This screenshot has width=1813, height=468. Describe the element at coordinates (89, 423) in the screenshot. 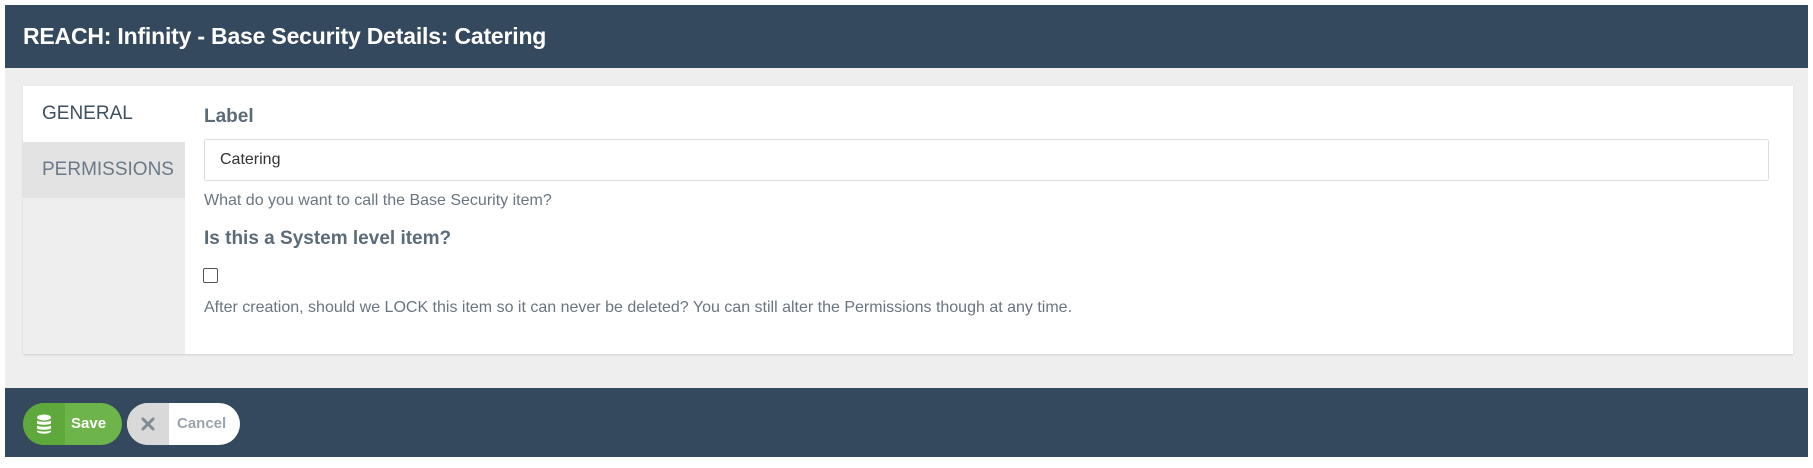

I see `save-button-label: Save` at that location.